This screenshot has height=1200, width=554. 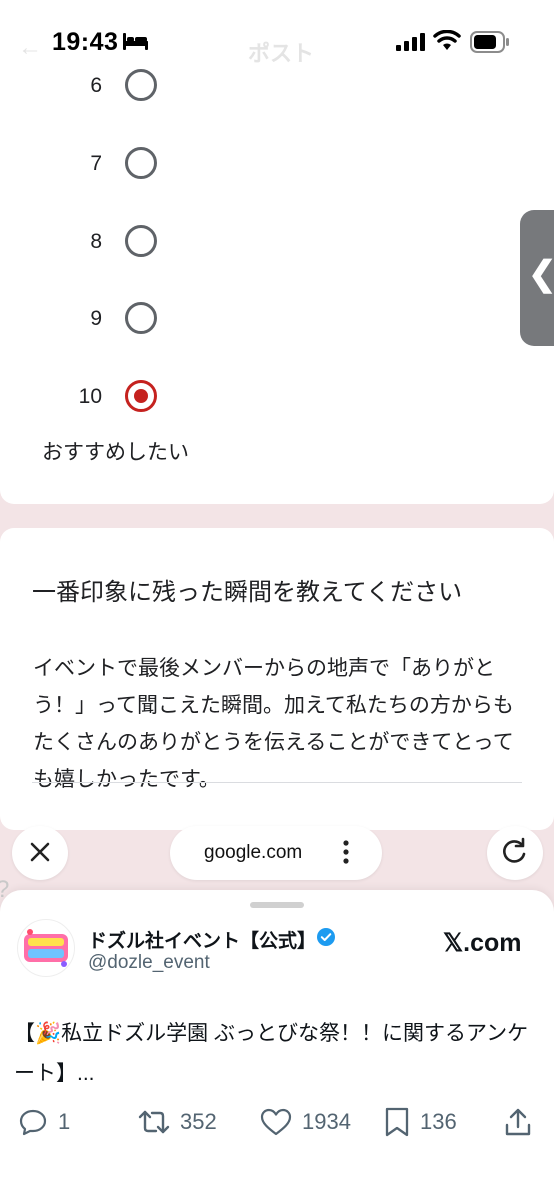 I want to click on url-text: google.com, so click(x=253, y=852).